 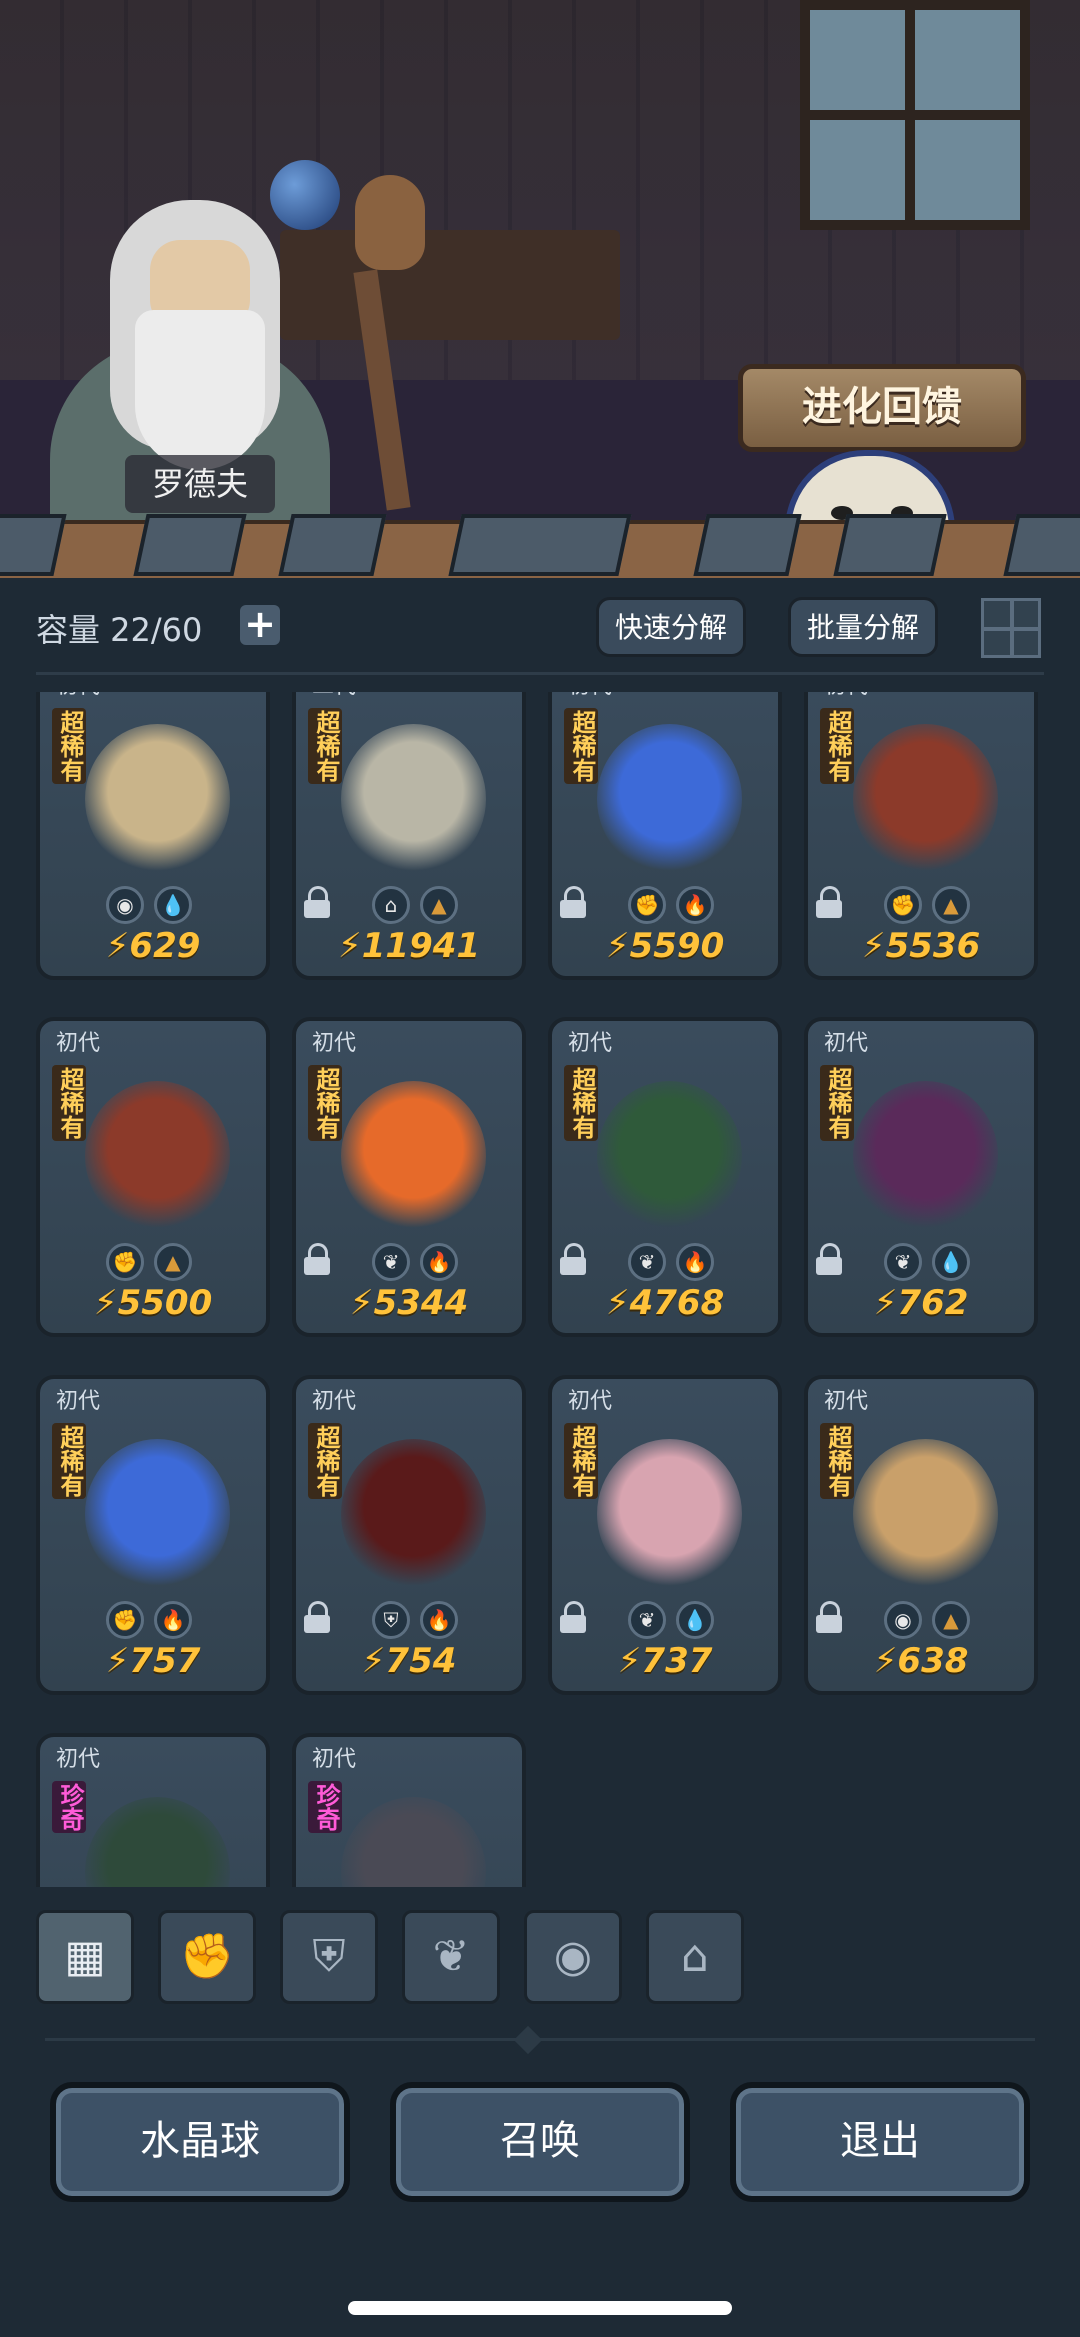 I want to click on monster-card: 初代 超稀有 ✊ 🔥 ⚡757, so click(x=153, y=1535).